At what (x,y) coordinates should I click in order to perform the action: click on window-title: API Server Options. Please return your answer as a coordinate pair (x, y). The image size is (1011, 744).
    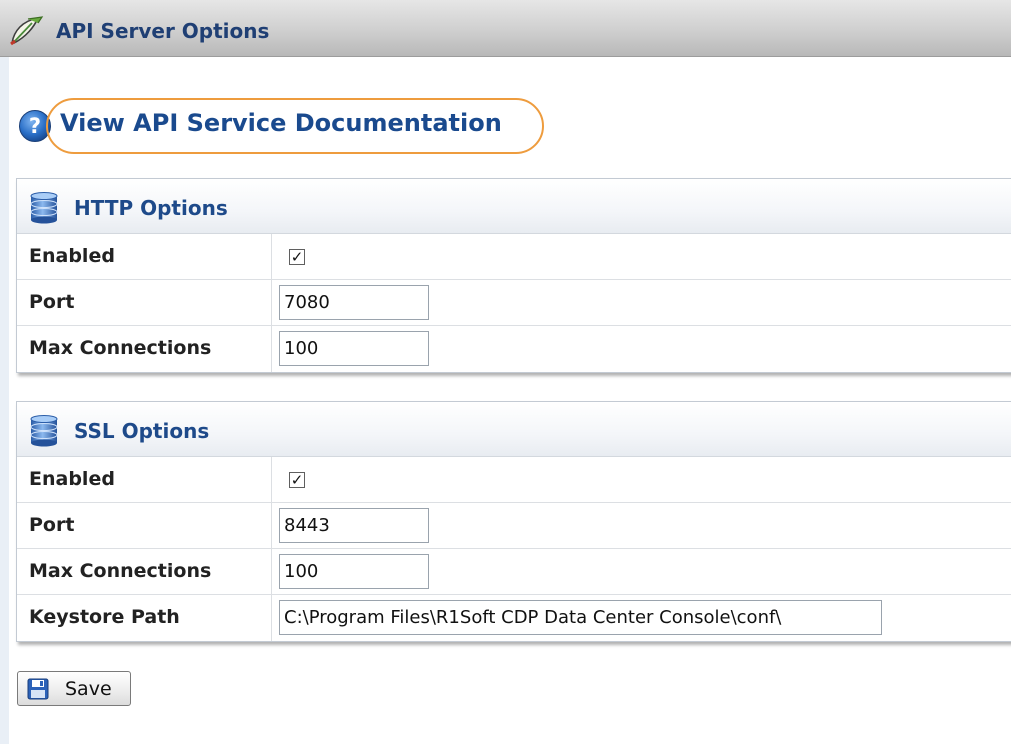
    Looking at the image, I should click on (163, 31).